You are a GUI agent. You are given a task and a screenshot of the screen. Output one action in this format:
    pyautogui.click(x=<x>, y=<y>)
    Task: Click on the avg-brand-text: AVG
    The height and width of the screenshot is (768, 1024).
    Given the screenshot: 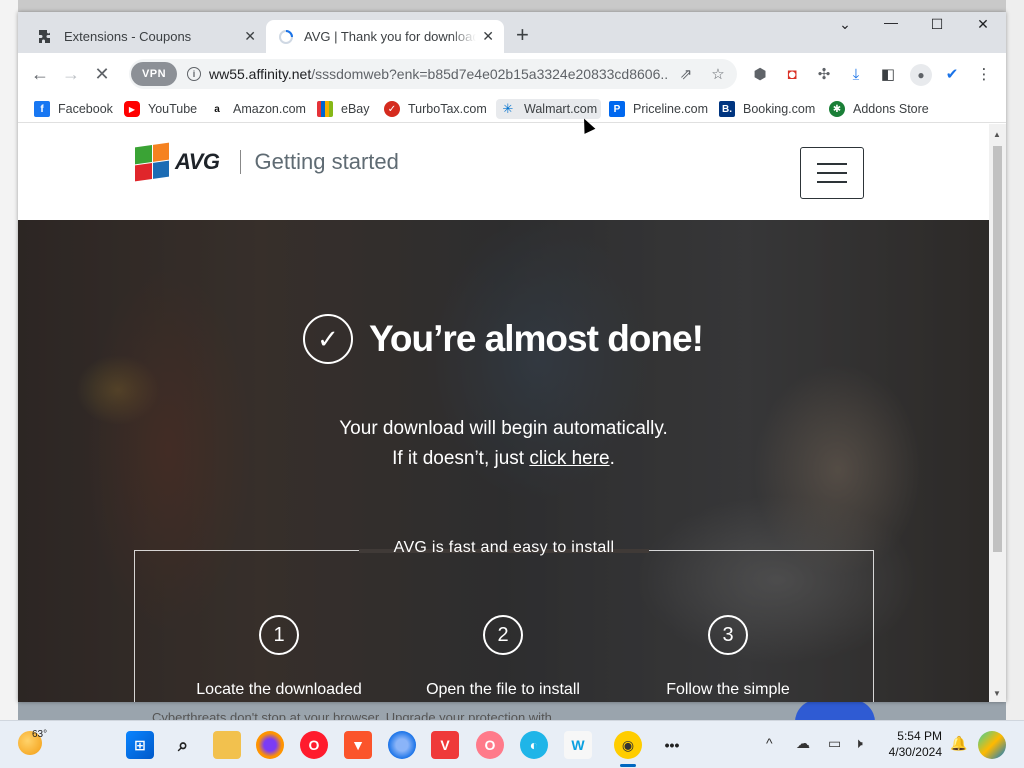 What is the action you would take?
    pyautogui.click(x=197, y=161)
    